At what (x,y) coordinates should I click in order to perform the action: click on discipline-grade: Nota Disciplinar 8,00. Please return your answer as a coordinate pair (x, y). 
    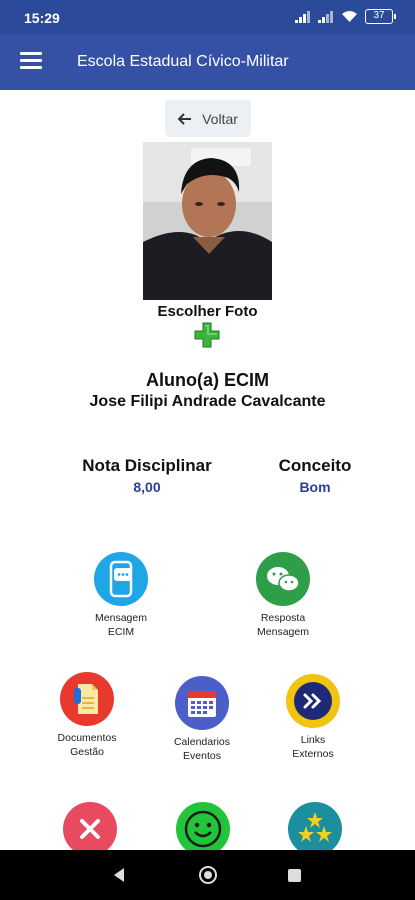
    Looking at the image, I should click on (147, 475).